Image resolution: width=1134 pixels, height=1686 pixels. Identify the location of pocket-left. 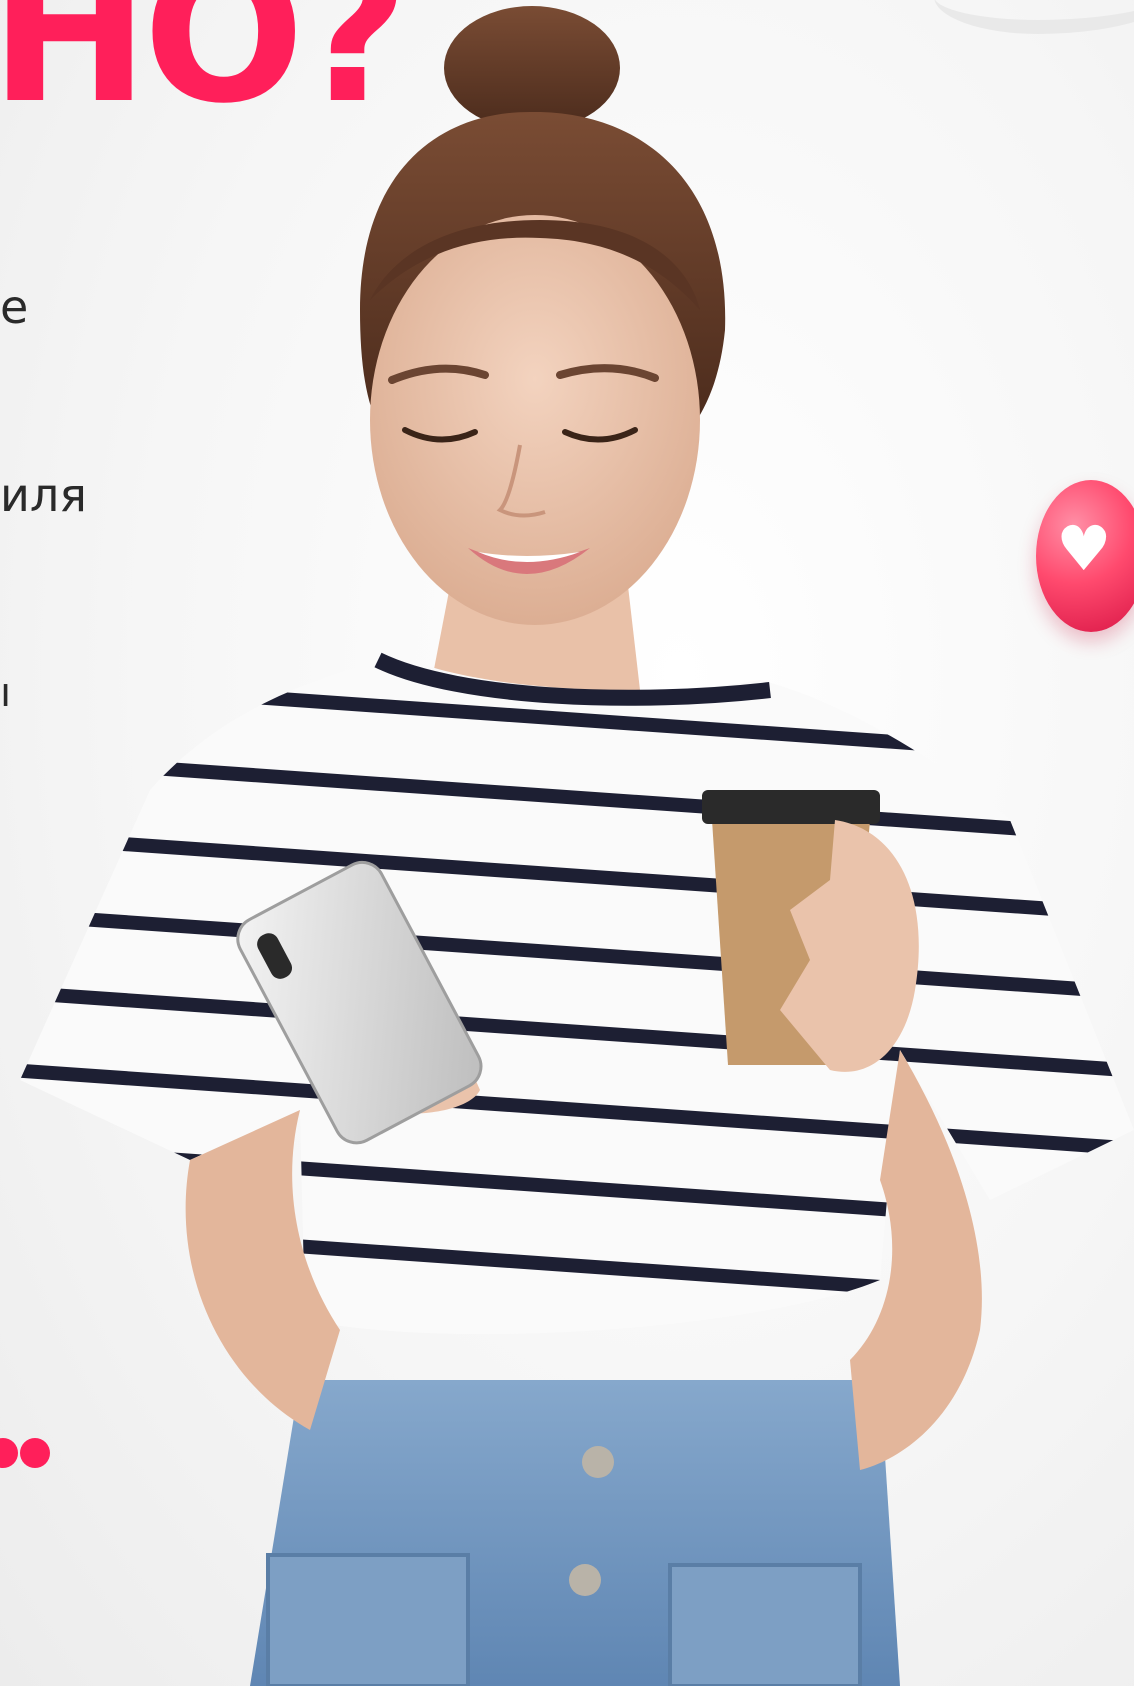
(368, 1619).